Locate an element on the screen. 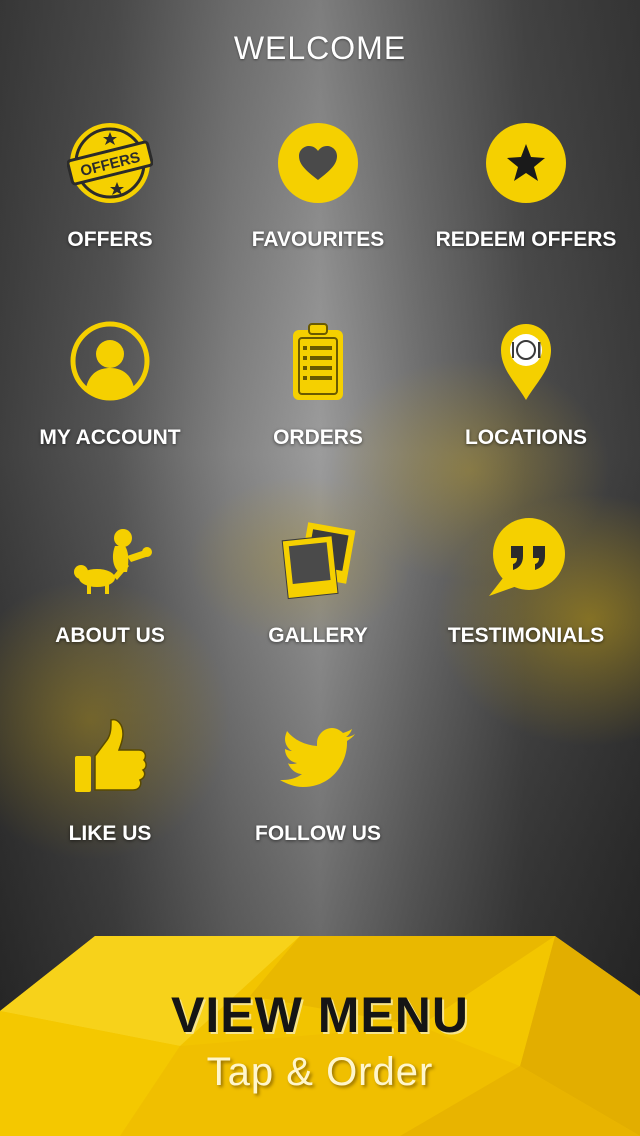  twitter-bird-icon is located at coordinates (318, 757).